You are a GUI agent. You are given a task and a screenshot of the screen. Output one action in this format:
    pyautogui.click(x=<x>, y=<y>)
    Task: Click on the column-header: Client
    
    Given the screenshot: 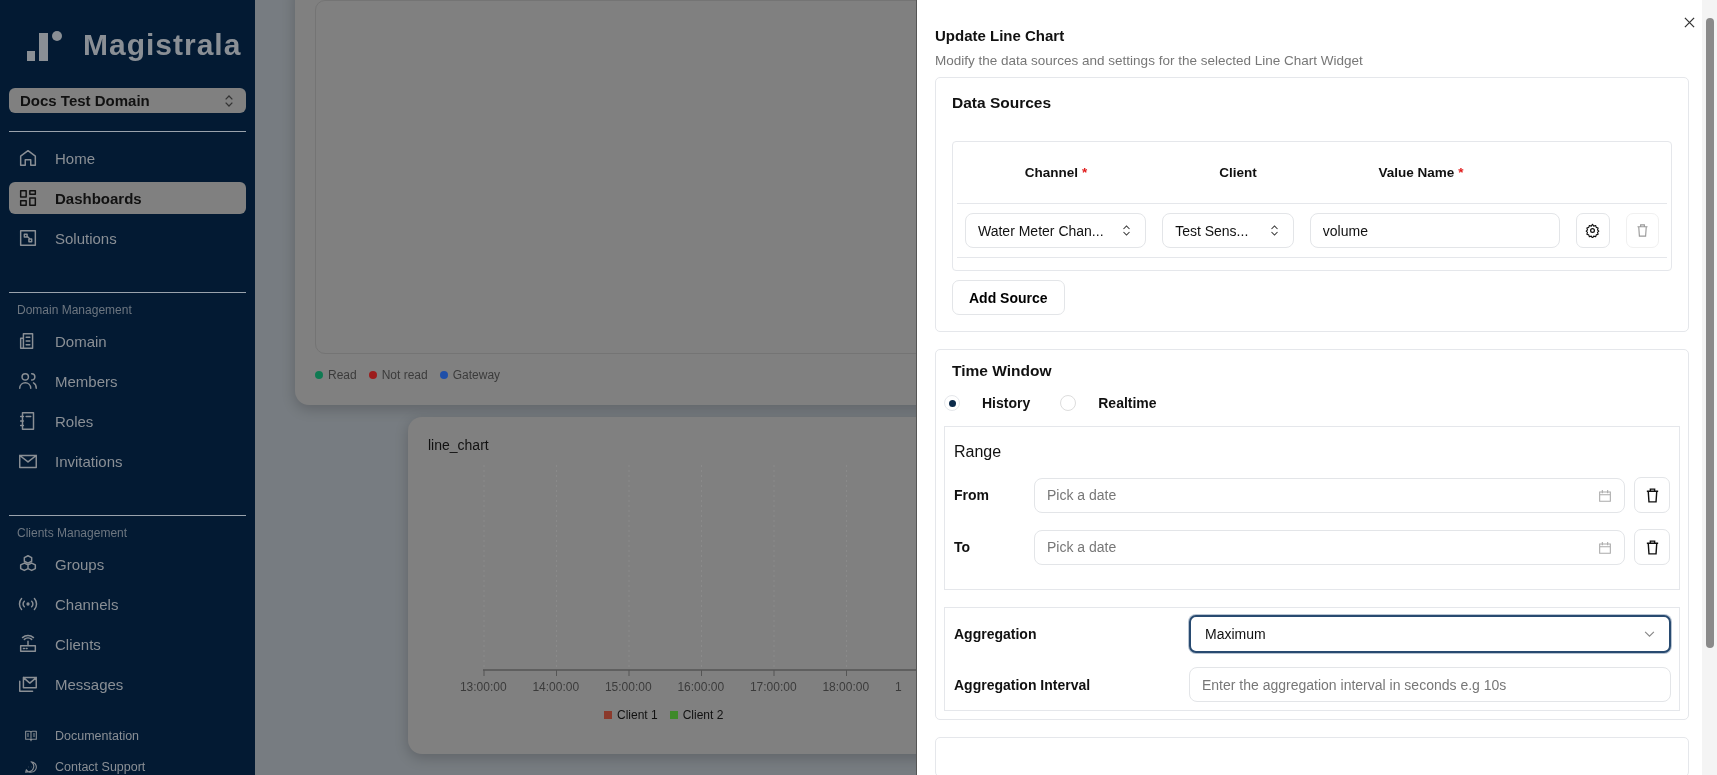 What is the action you would take?
    pyautogui.click(x=1238, y=172)
    